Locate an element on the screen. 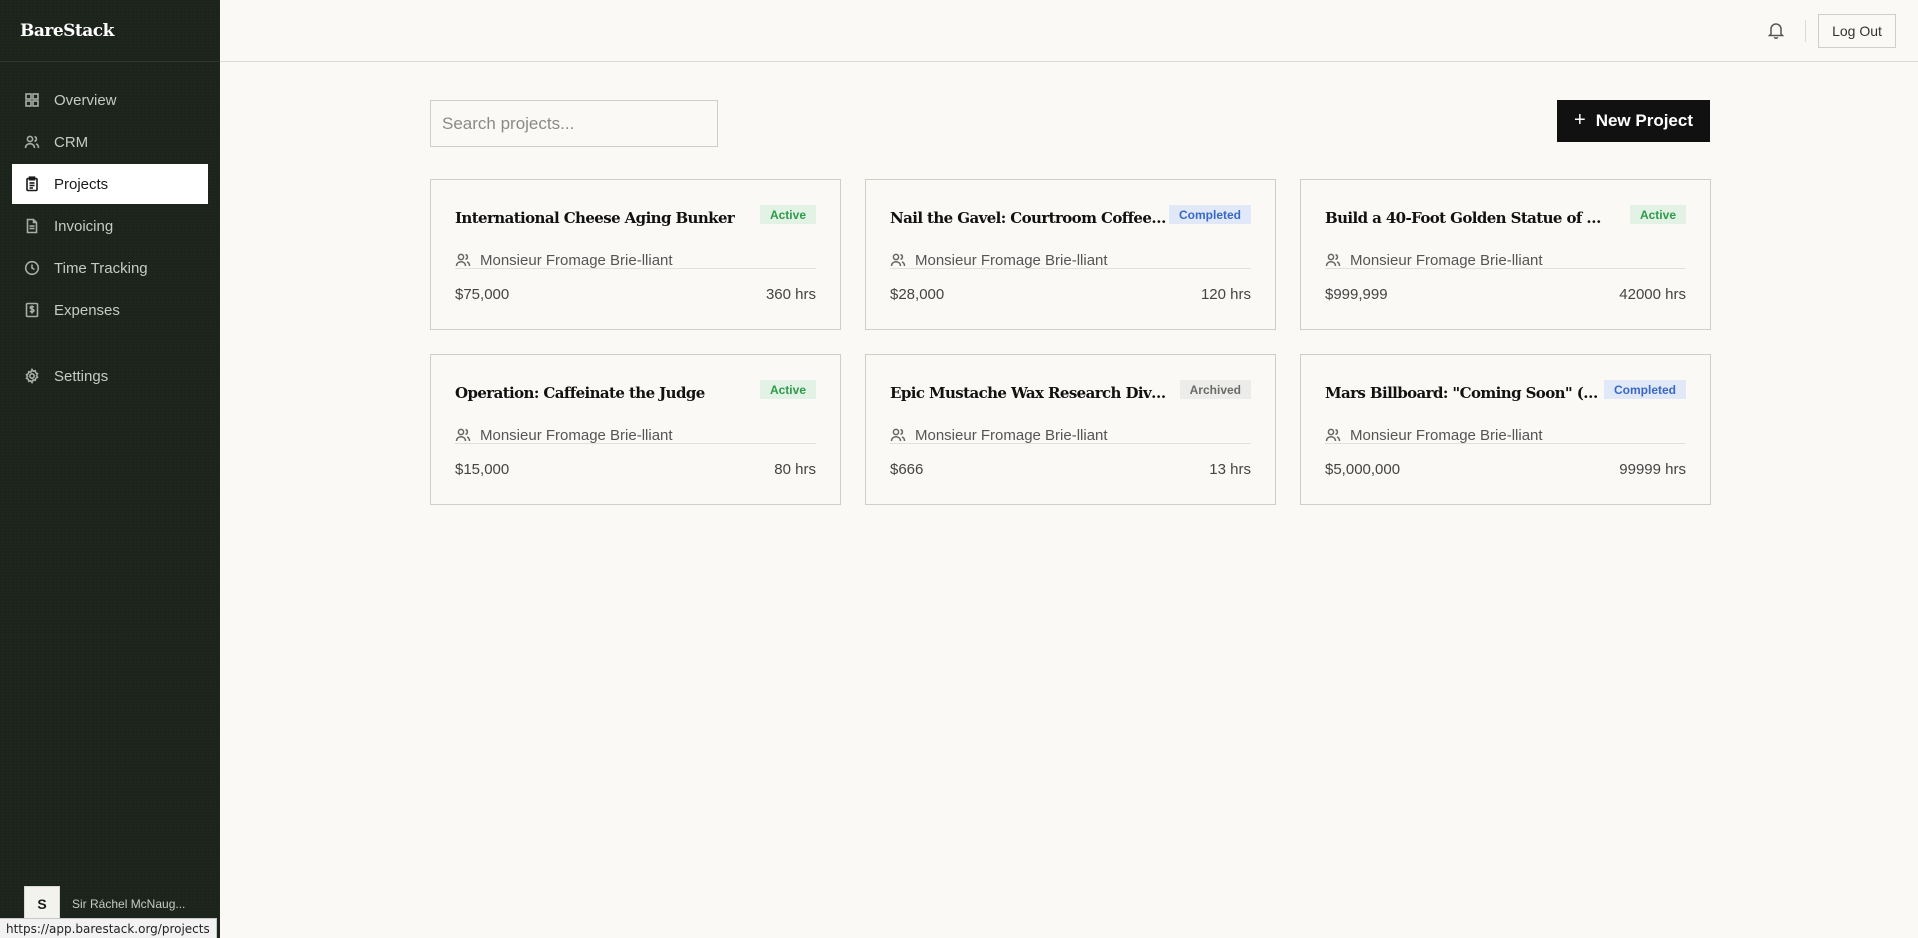 Image resolution: width=1918 pixels, height=938 pixels. search-input is located at coordinates (574, 123).